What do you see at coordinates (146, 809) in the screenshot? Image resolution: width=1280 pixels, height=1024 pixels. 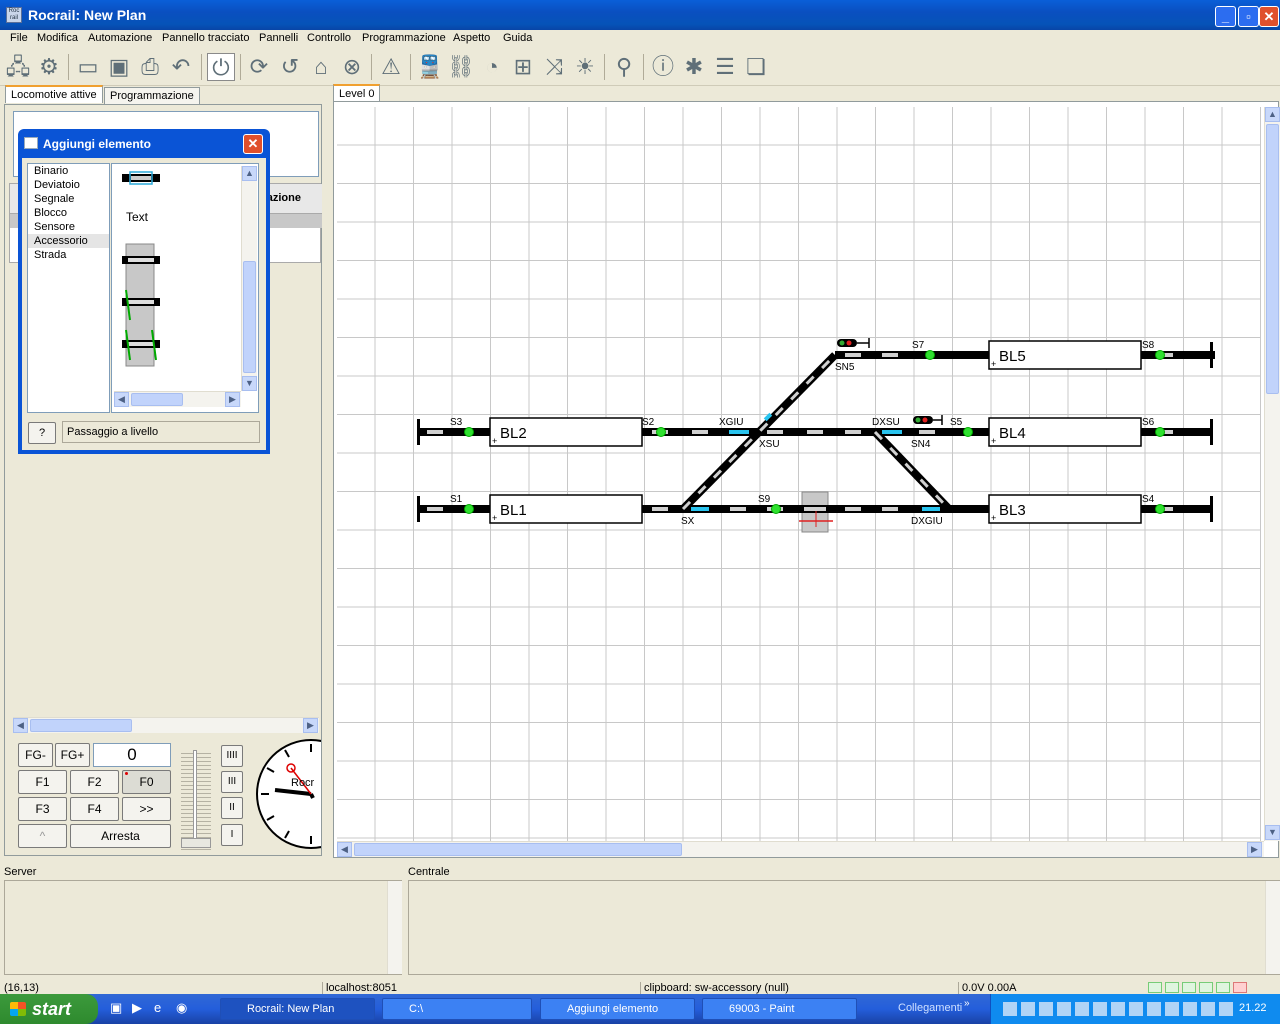 I see `more-functions-button: >>` at bounding box center [146, 809].